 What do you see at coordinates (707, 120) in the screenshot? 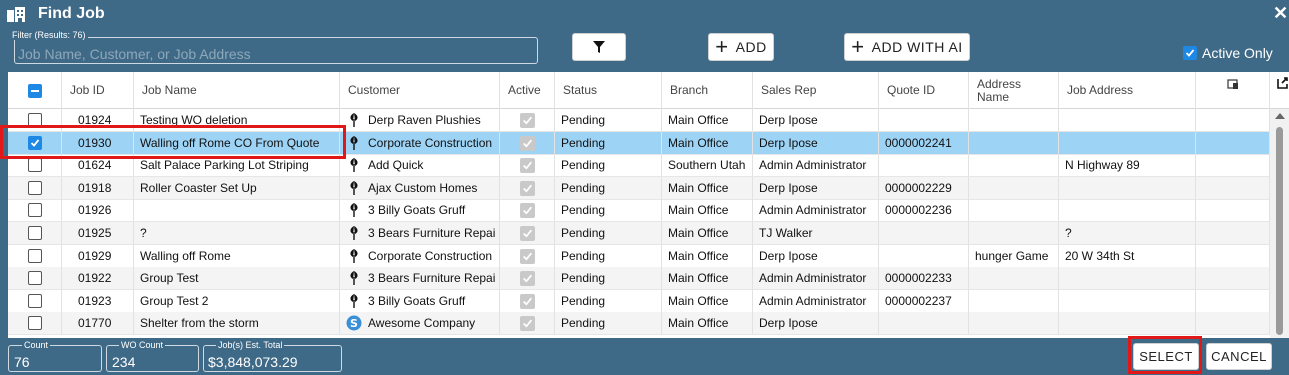
I see `cell-branch: Main Office` at bounding box center [707, 120].